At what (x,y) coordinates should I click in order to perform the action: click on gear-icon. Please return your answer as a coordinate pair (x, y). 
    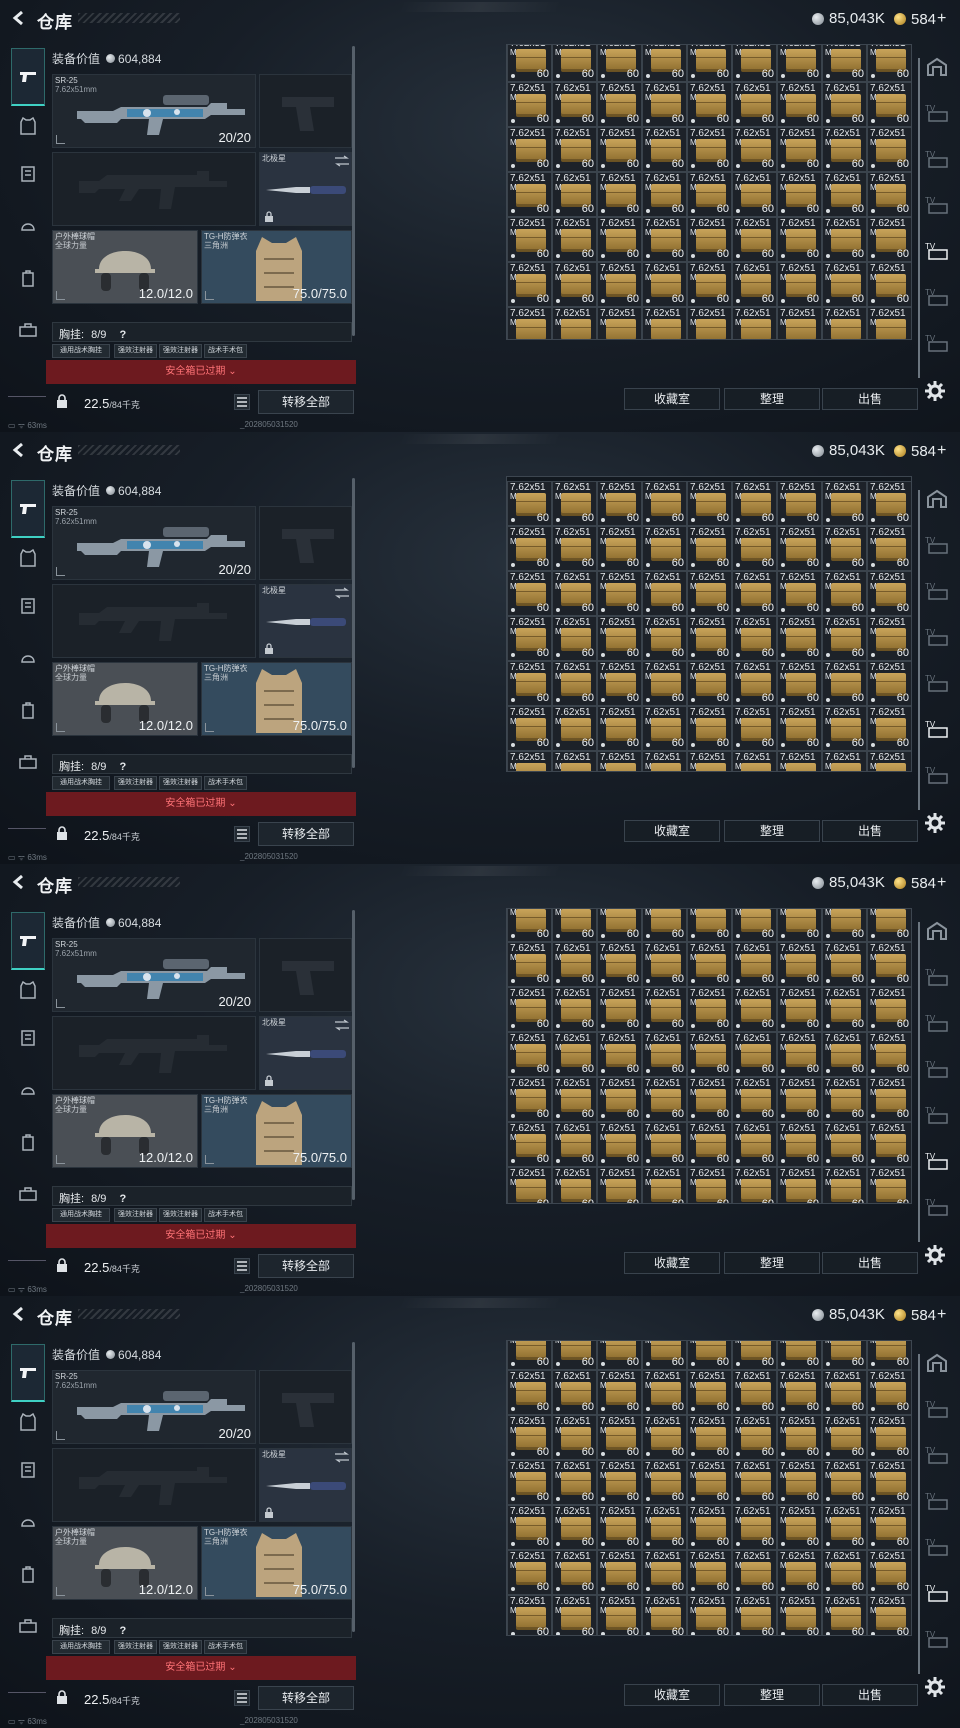
    Looking at the image, I should click on (935, 391).